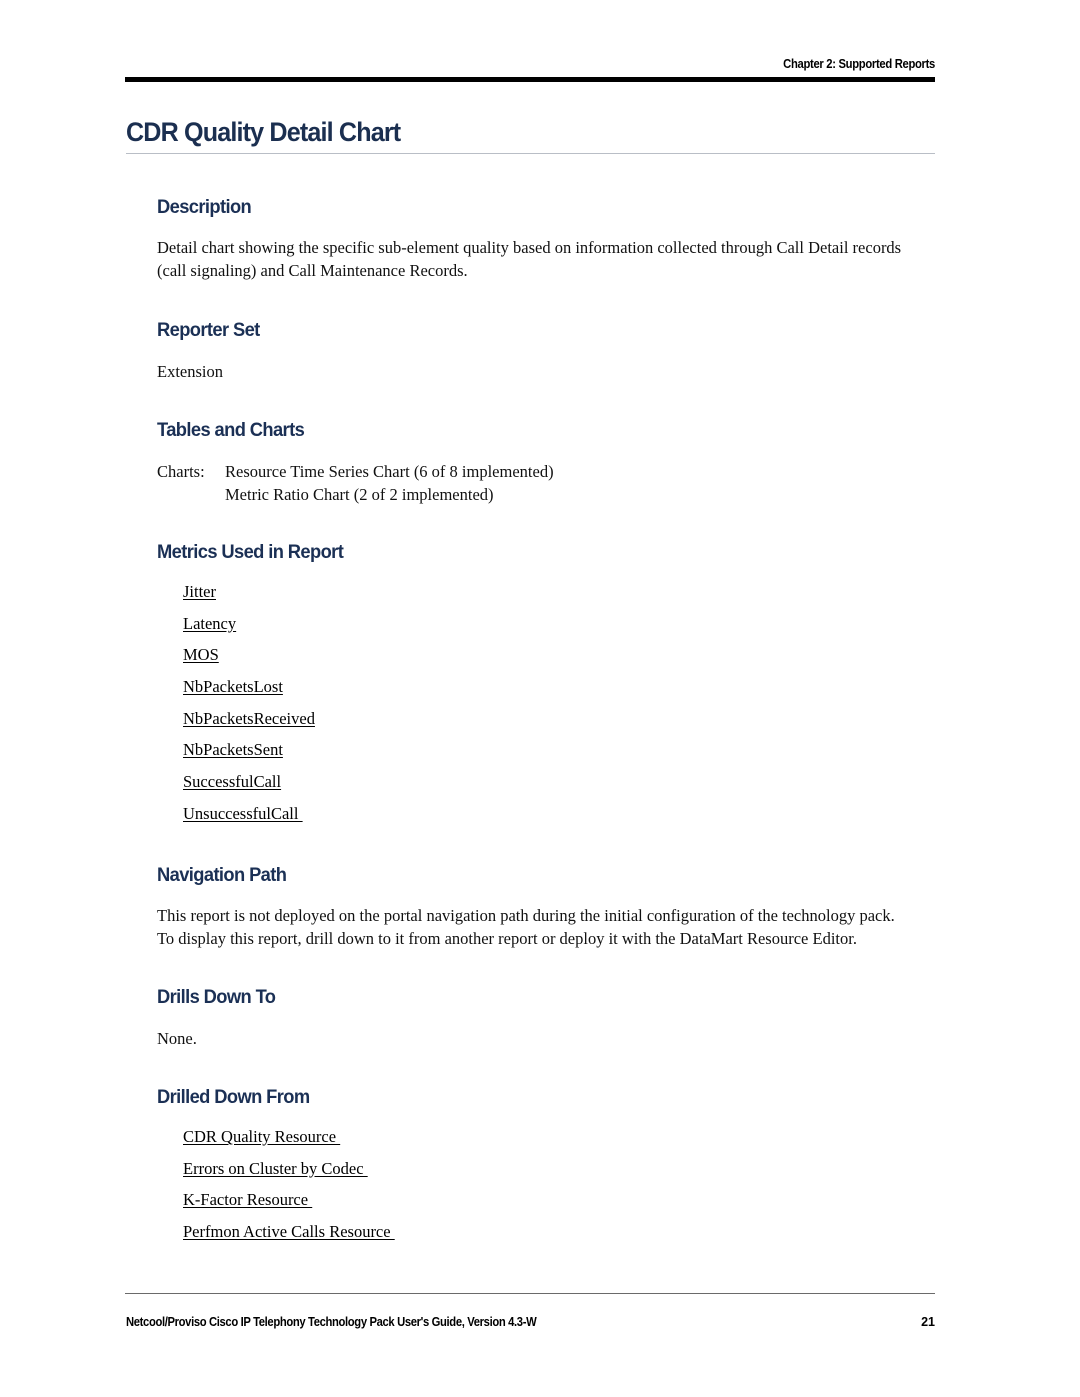 This screenshot has height=1397, width=1080. I want to click on metric-link-latency: Latency, so click(209, 623).